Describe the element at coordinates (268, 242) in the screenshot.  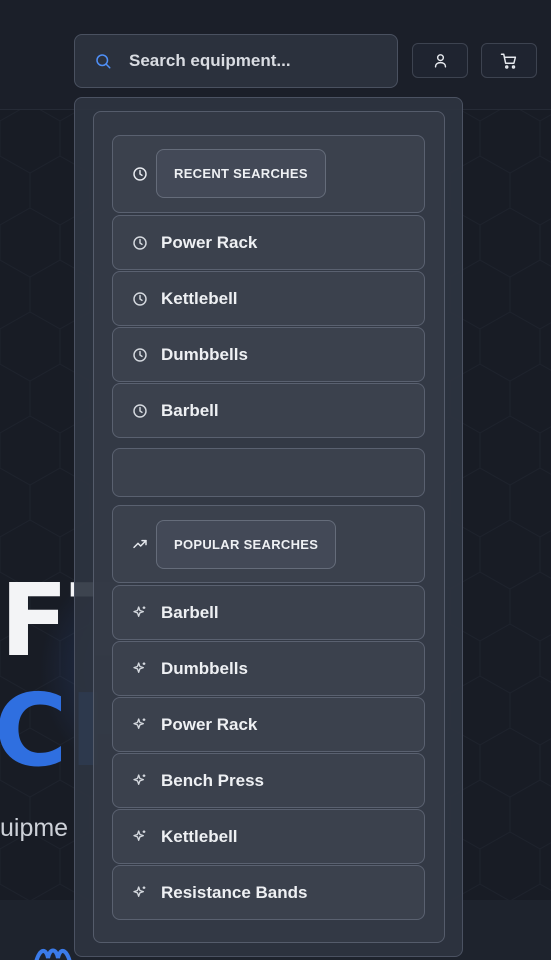
I see `recent-search-item: Power Rack` at that location.